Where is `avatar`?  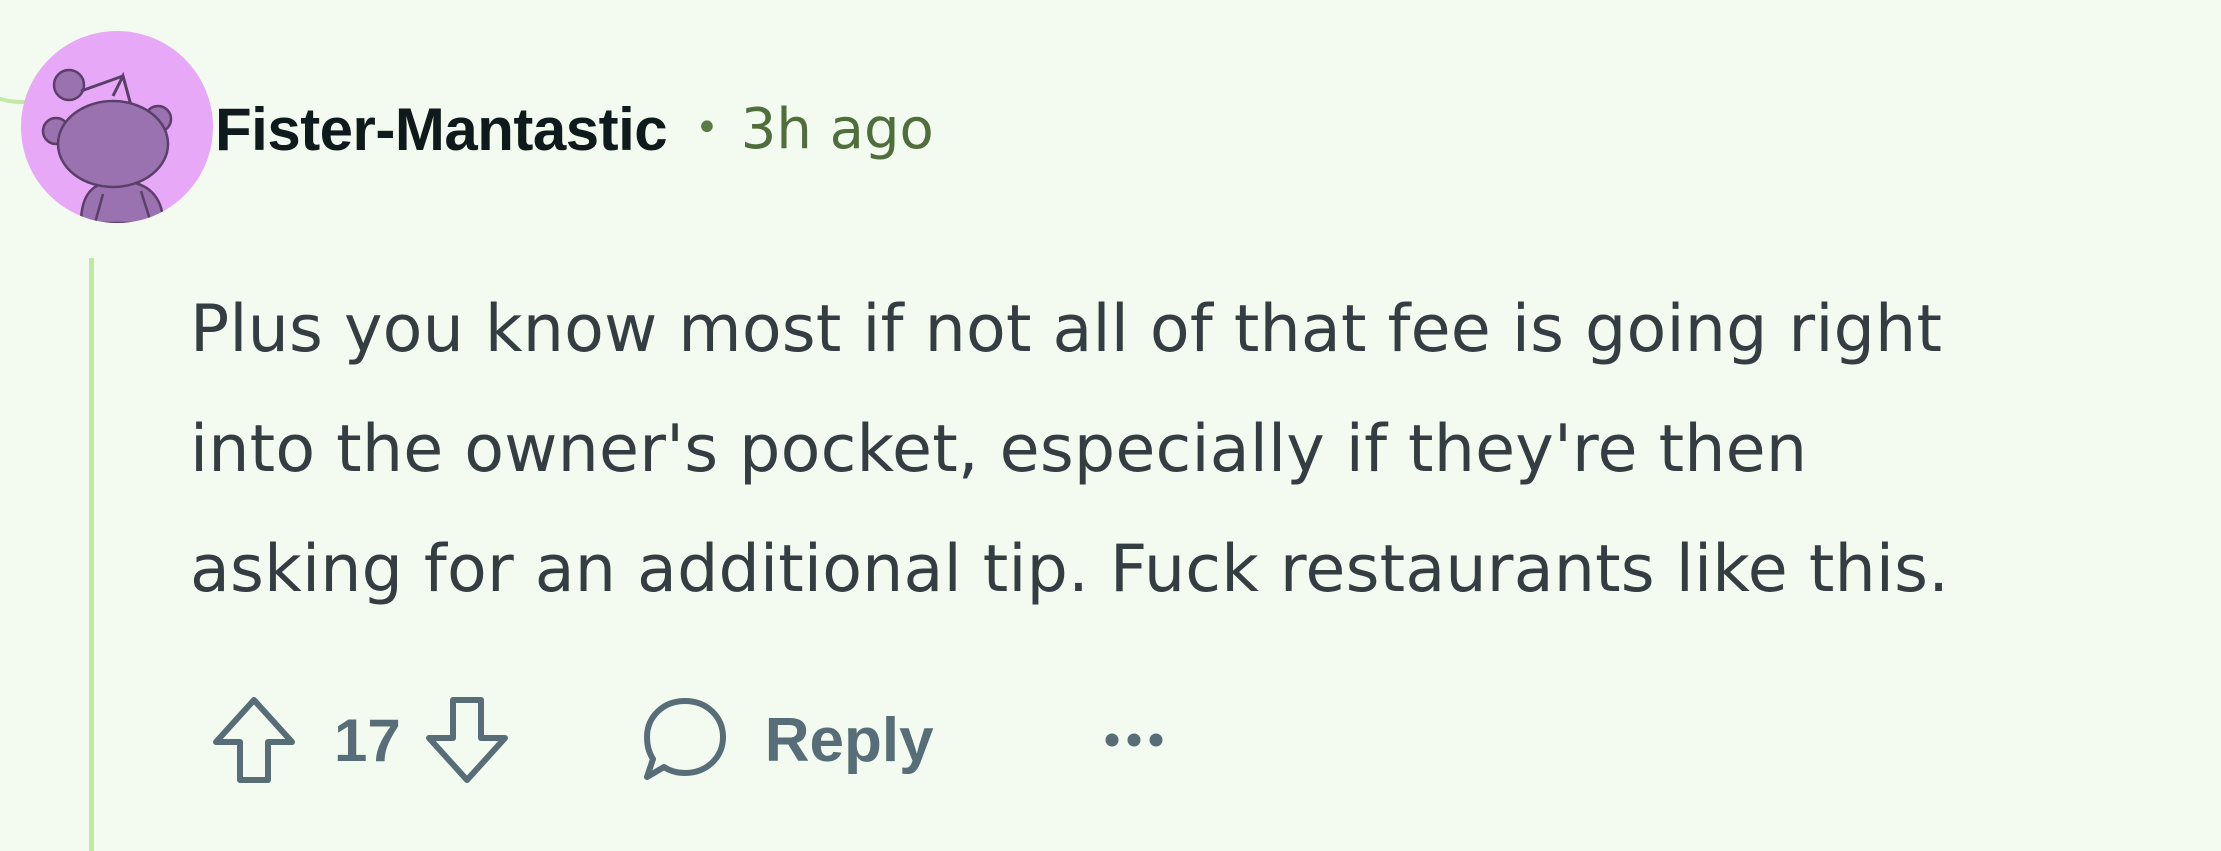 avatar is located at coordinates (117, 127).